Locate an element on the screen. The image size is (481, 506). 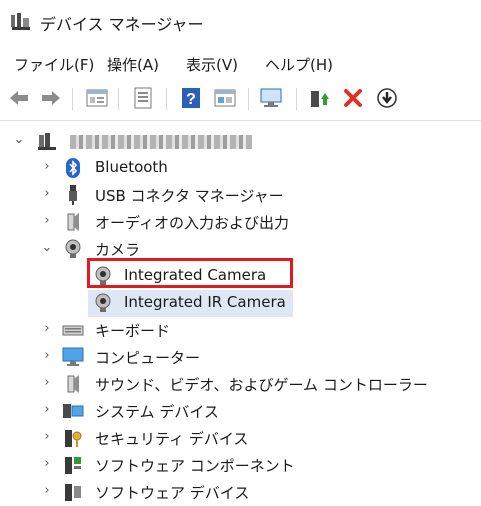
properties-button is located at coordinates (97, 98).